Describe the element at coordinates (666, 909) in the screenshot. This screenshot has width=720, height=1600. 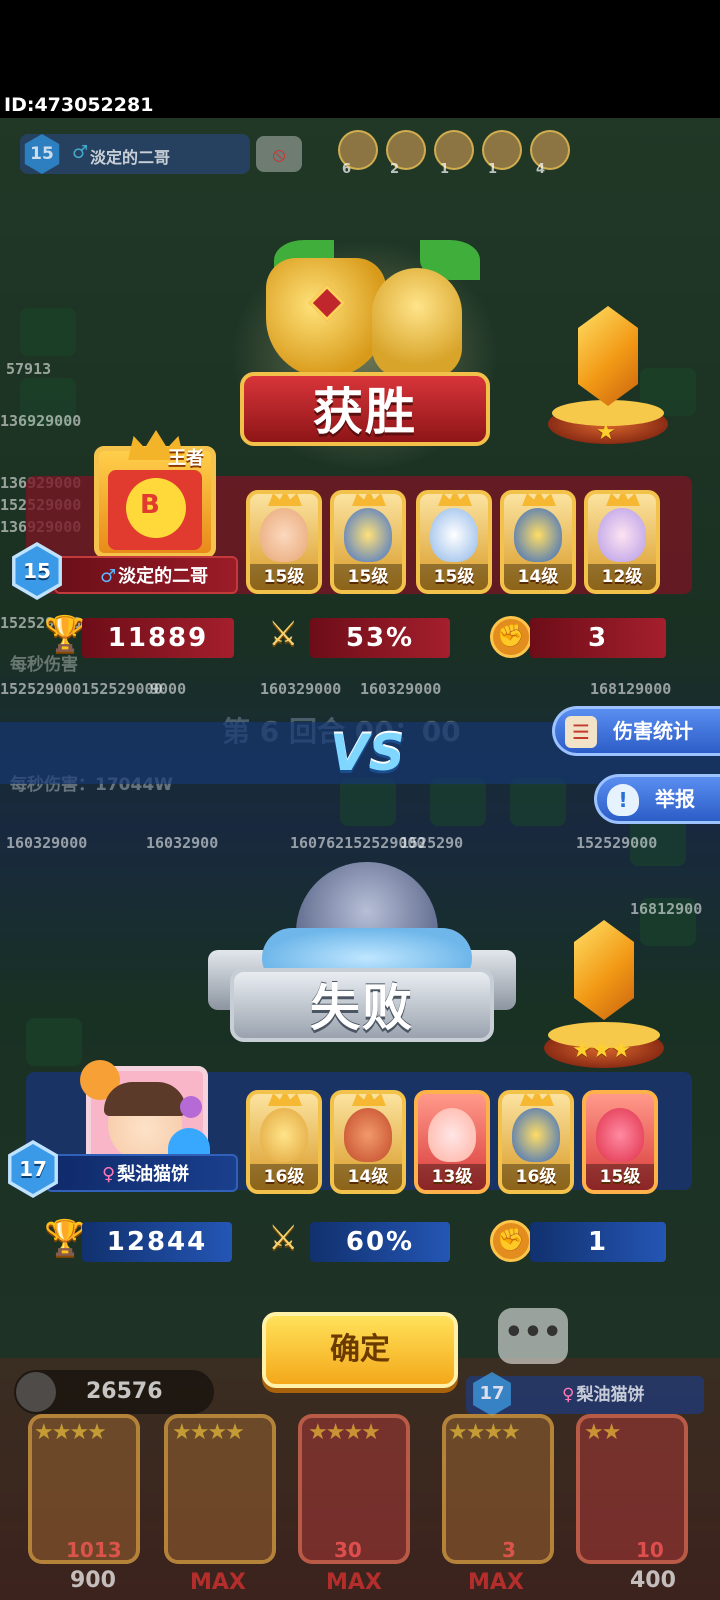
I see `damage-number: 16812900` at that location.